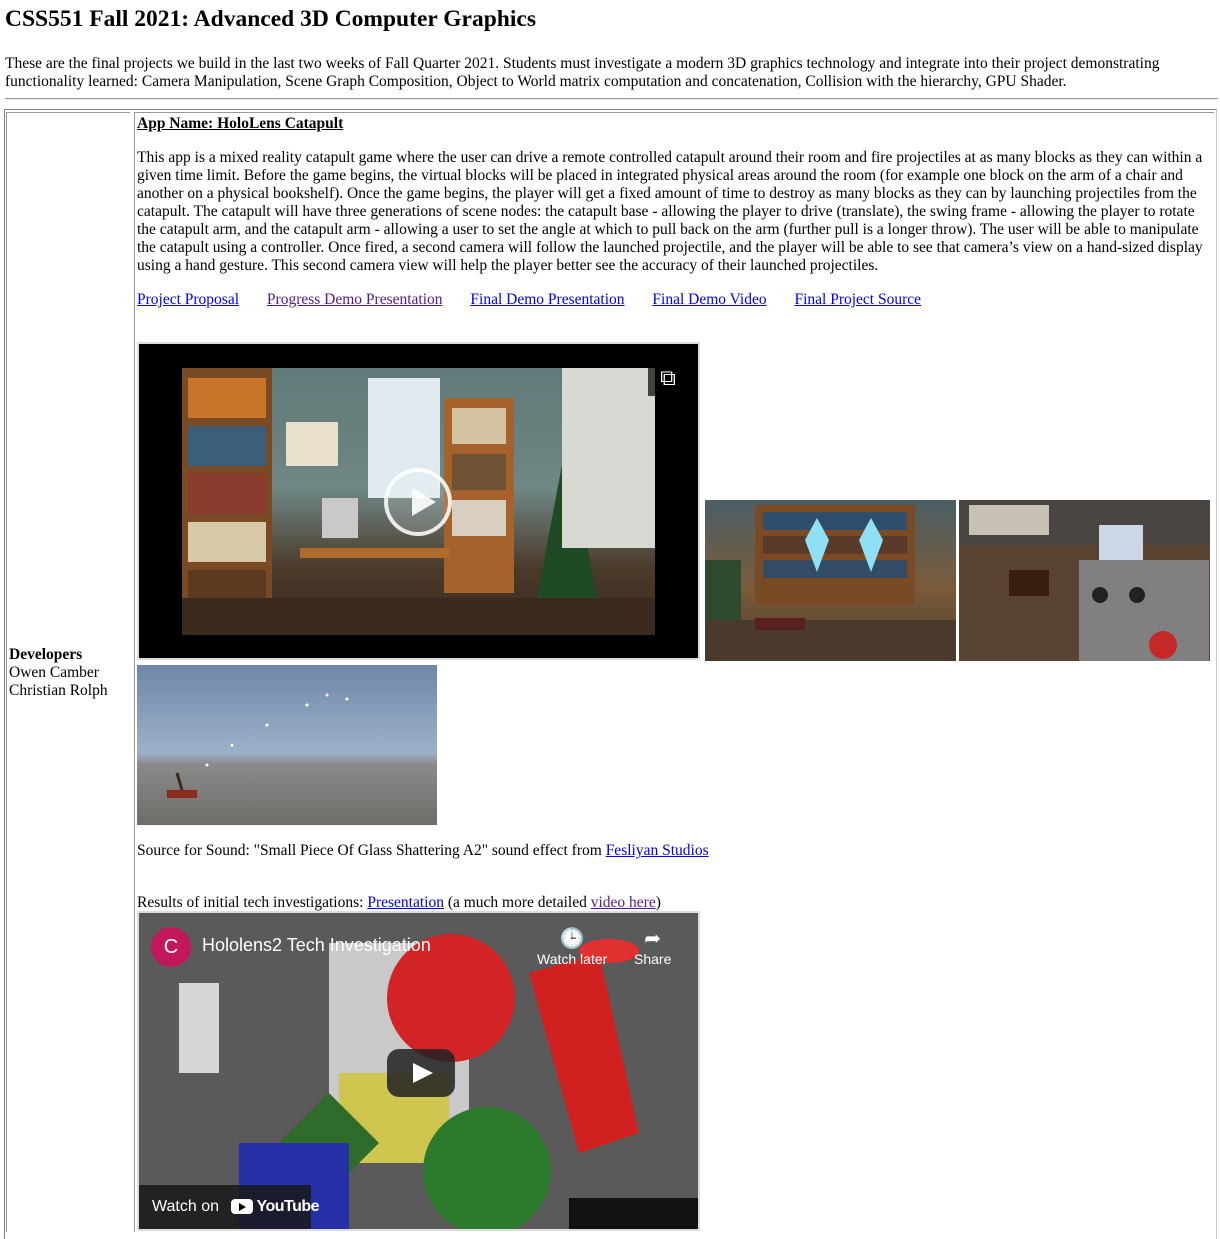 Image resolution: width=1220 pixels, height=1239 pixels. Describe the element at coordinates (242, 1207) in the screenshot. I see `youtube-logo-icon` at that location.